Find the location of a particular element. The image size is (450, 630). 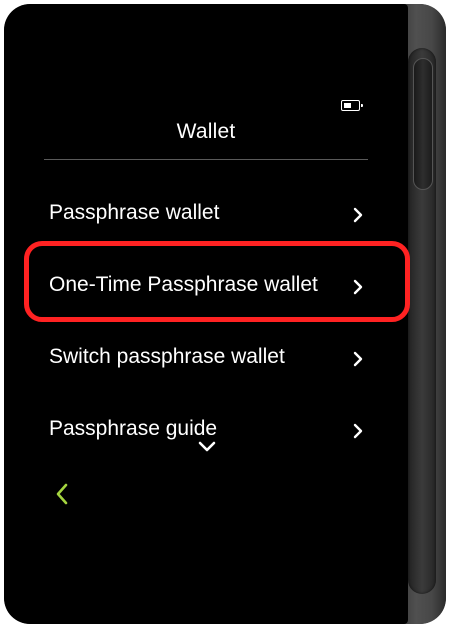

back-arrow-icon is located at coordinates (62, 494).